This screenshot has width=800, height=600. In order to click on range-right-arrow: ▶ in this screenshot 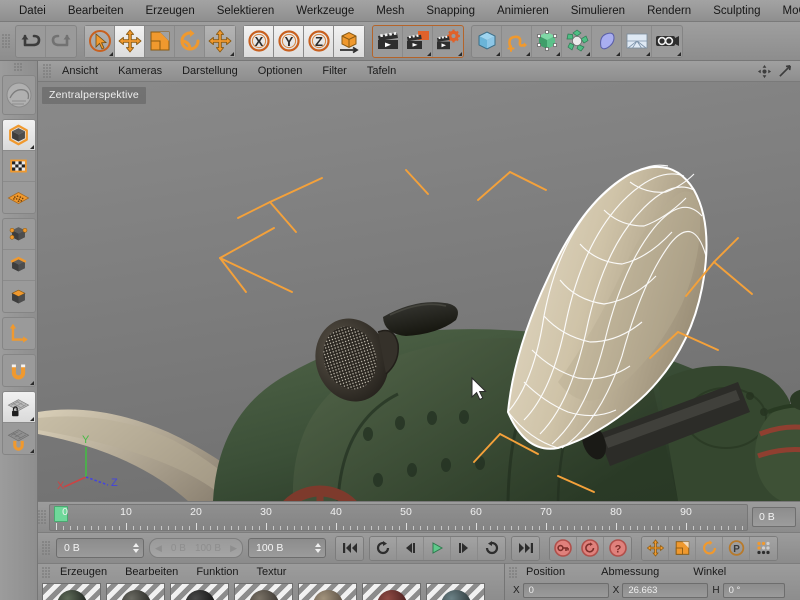, I will do `click(233, 548)`.